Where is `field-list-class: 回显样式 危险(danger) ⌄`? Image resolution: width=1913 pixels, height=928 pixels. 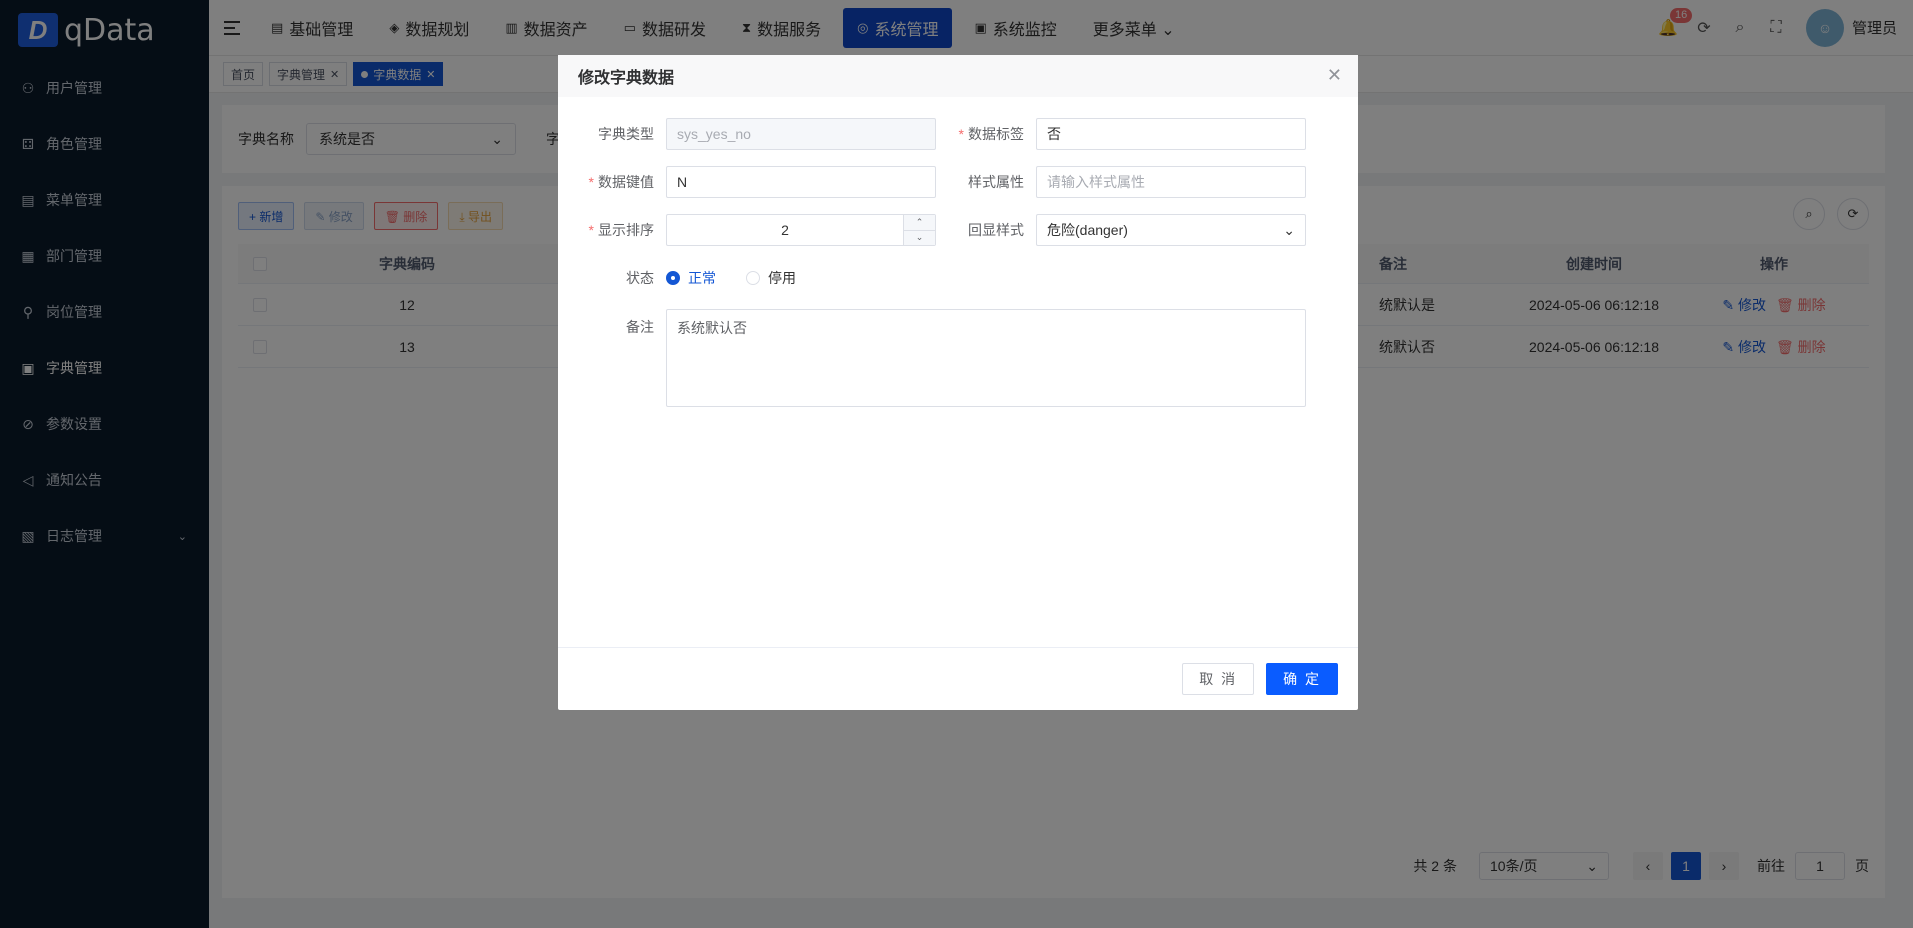 field-list-class: 回显样式 危险(danger) ⌄ is located at coordinates (1117, 230).